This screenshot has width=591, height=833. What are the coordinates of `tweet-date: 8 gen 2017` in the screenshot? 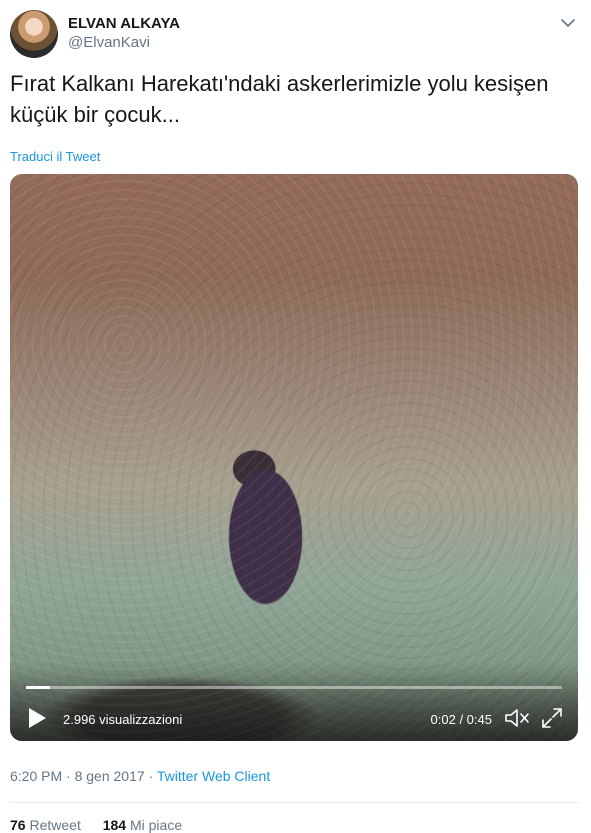 It's located at (110, 776).